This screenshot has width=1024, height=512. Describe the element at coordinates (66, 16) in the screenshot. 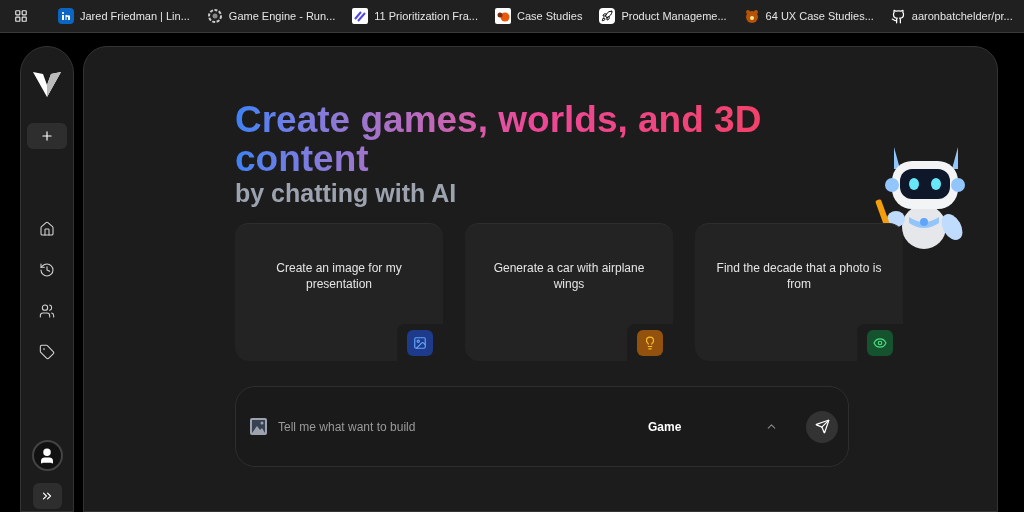

I see `linkedin-icon` at that location.